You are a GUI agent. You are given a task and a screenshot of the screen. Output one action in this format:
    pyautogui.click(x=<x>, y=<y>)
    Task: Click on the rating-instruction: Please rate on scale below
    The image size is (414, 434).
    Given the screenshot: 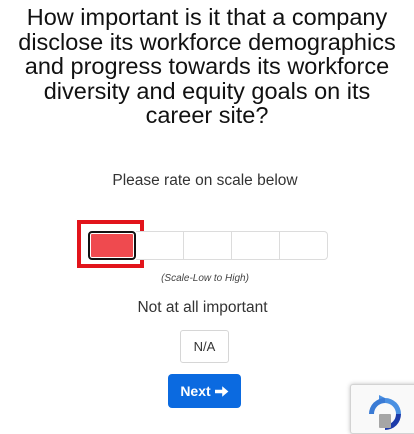 What is the action you would take?
    pyautogui.click(x=205, y=180)
    